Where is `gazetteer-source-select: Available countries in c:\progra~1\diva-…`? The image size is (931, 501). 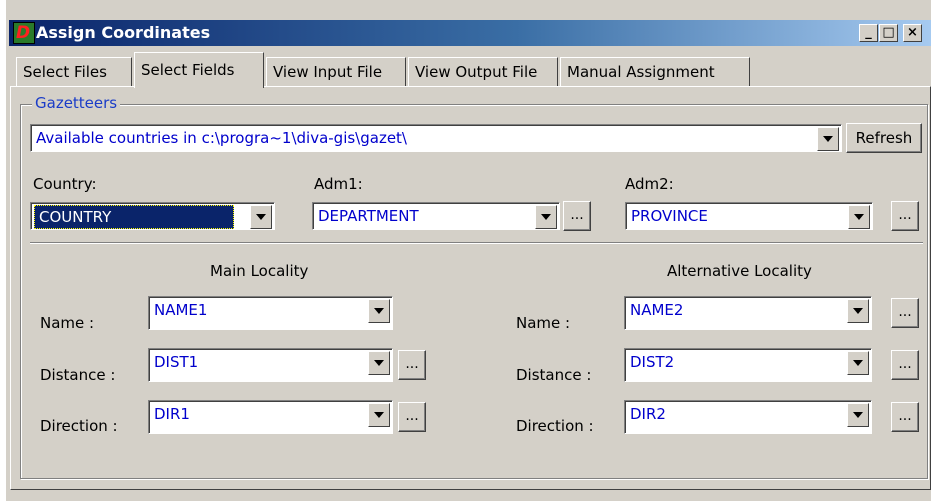
gazetteer-source-select: Available countries in c:\progra~1\diva-… is located at coordinates (436, 138).